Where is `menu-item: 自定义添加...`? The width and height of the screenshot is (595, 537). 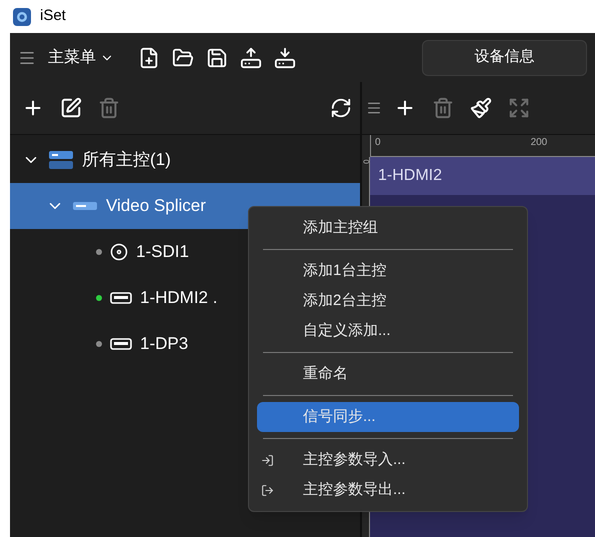
menu-item: 自定义添加... is located at coordinates (388, 331).